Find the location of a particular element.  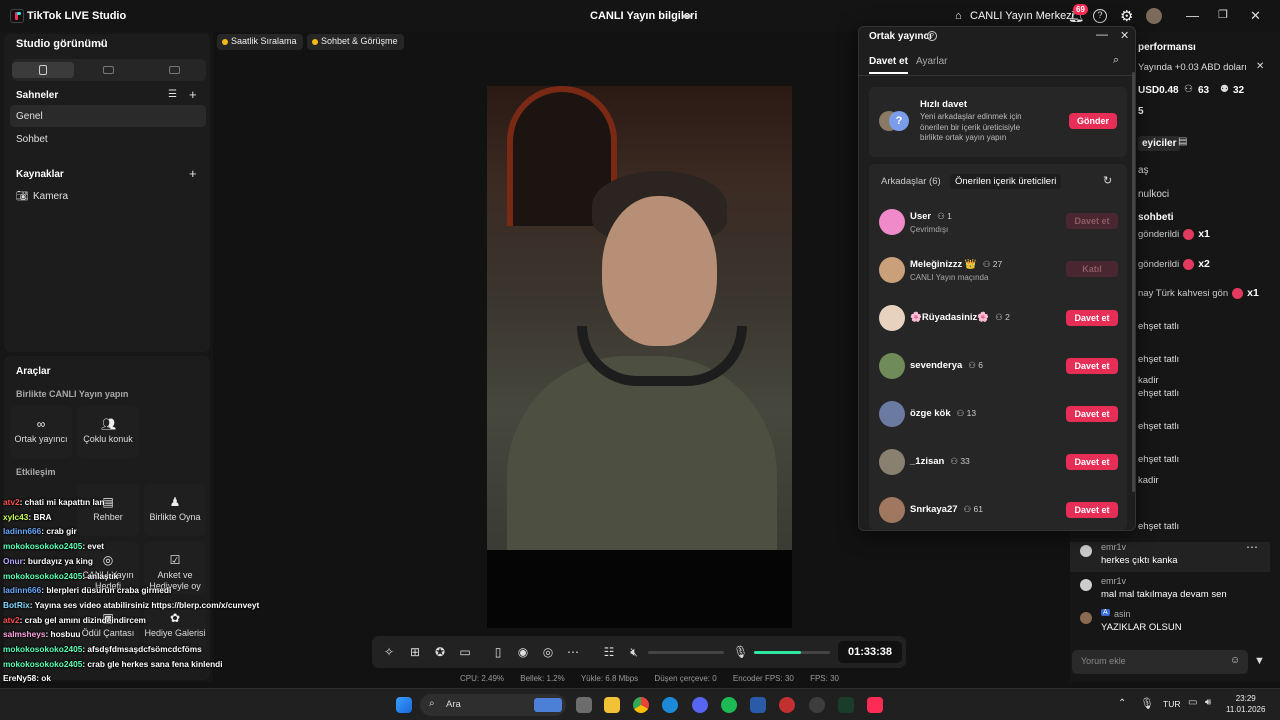

help-icon: ? is located at coordinates (1100, 16).